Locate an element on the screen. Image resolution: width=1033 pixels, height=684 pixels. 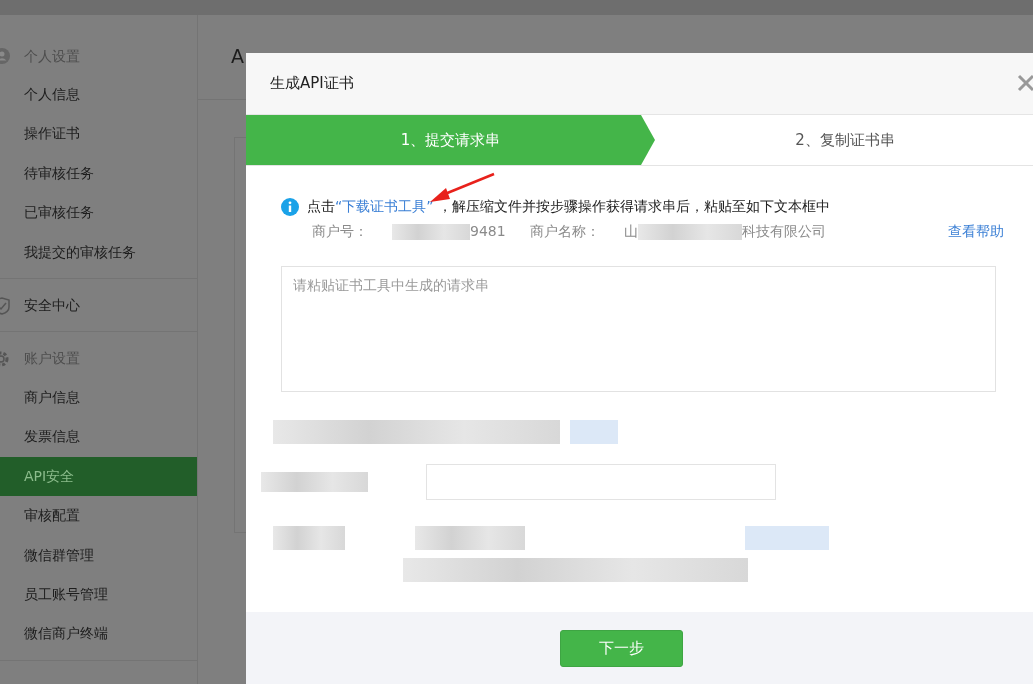
download-link: “下载证书工具” is located at coordinates (384, 206).